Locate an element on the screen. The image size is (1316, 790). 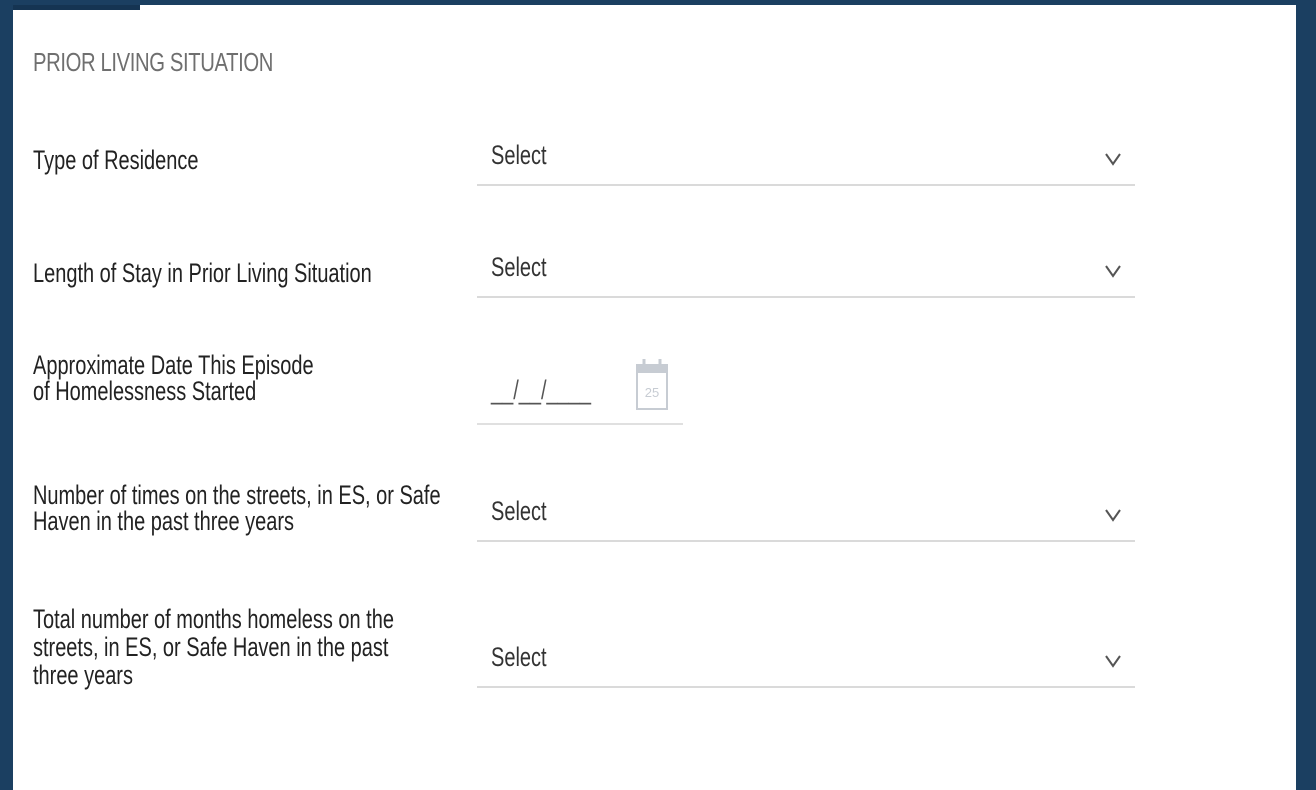
times-on-streets-value: Select is located at coordinates (519, 511).